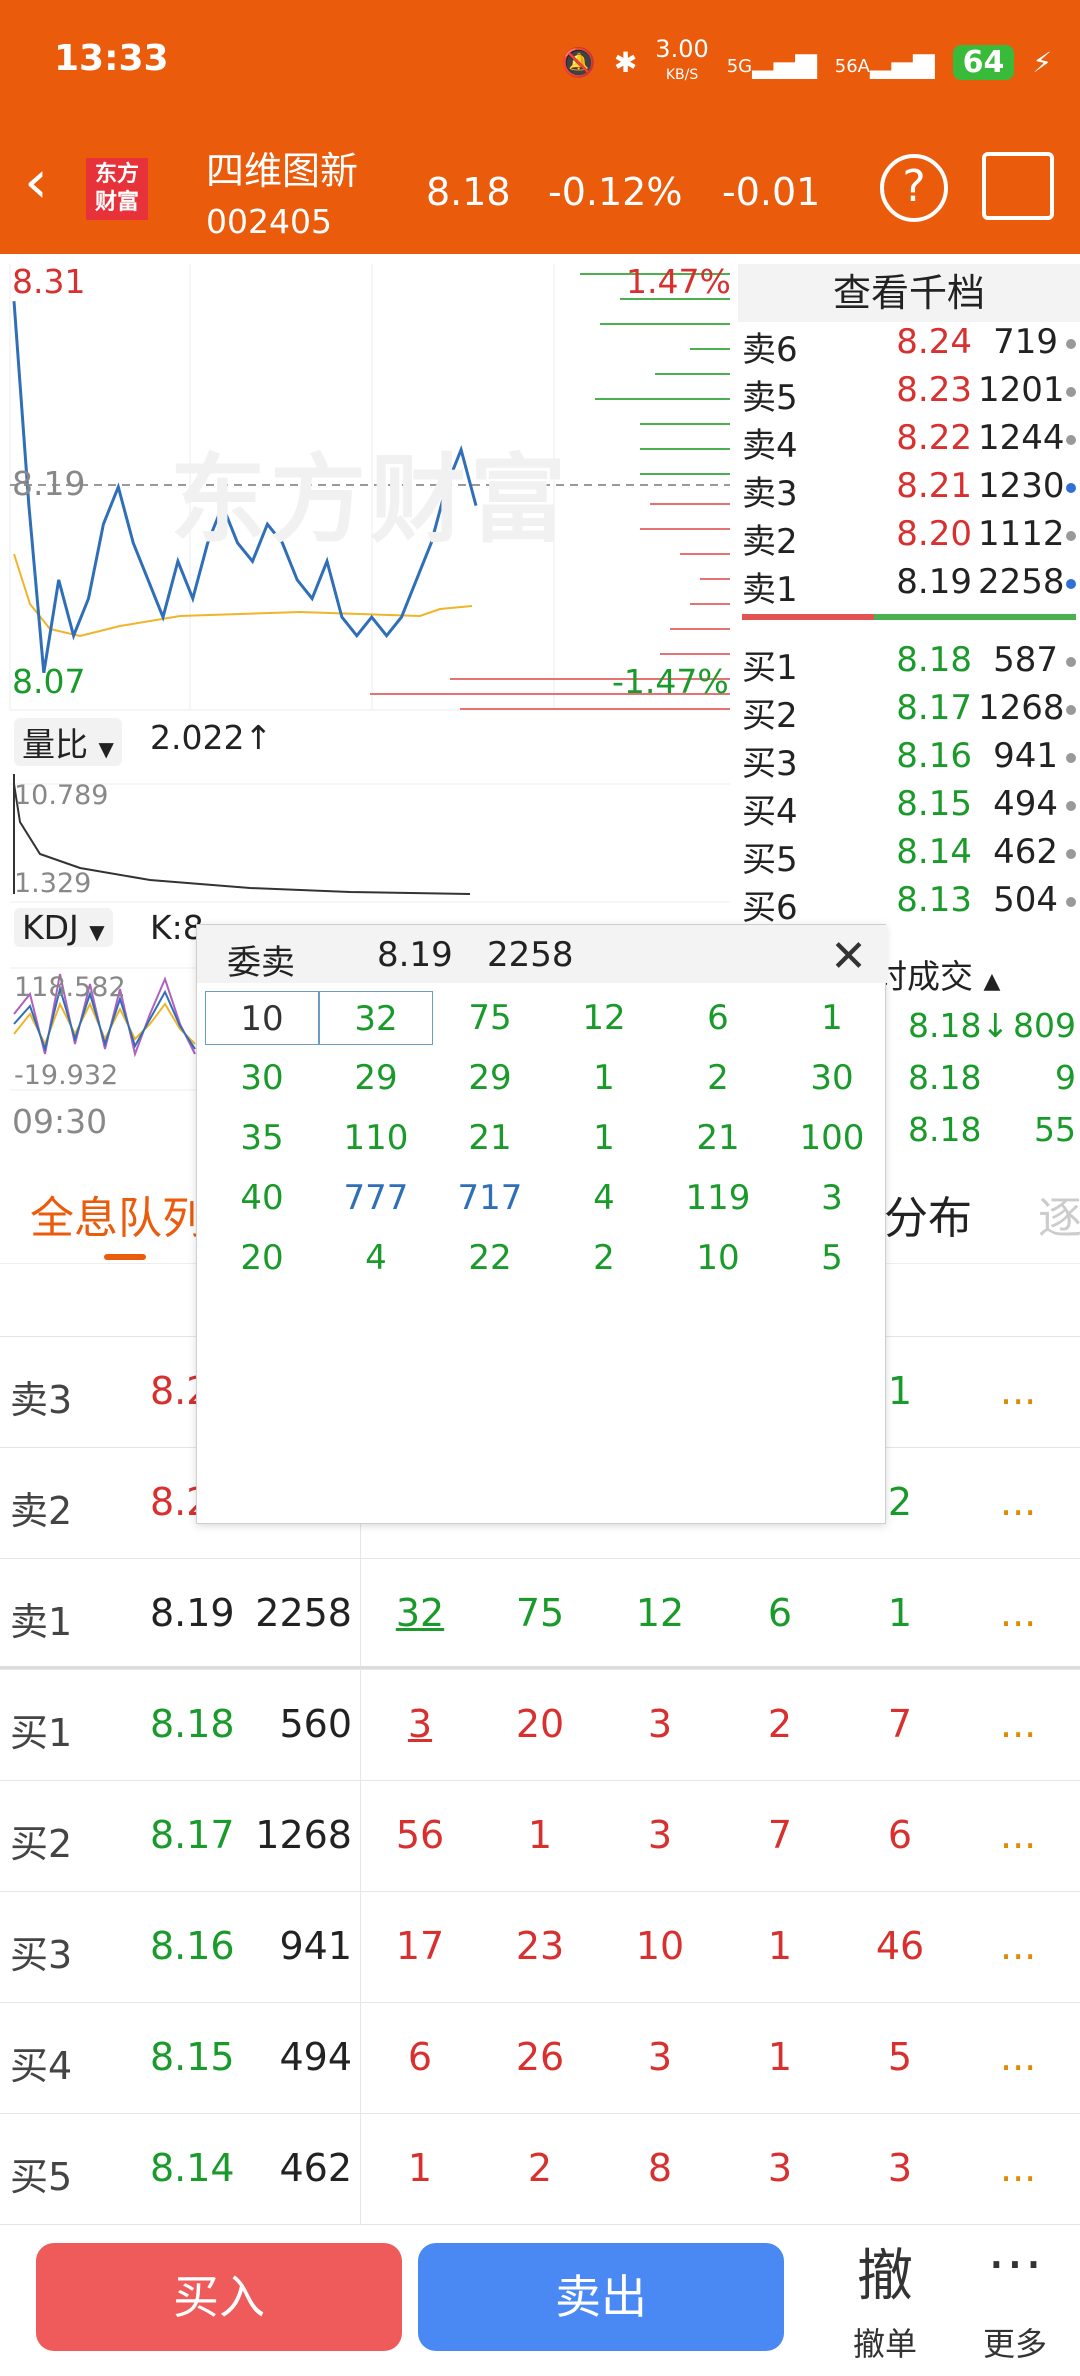 The height and width of the screenshot is (2376, 1080). I want to click on queue-cell: 12, so click(660, 1613).